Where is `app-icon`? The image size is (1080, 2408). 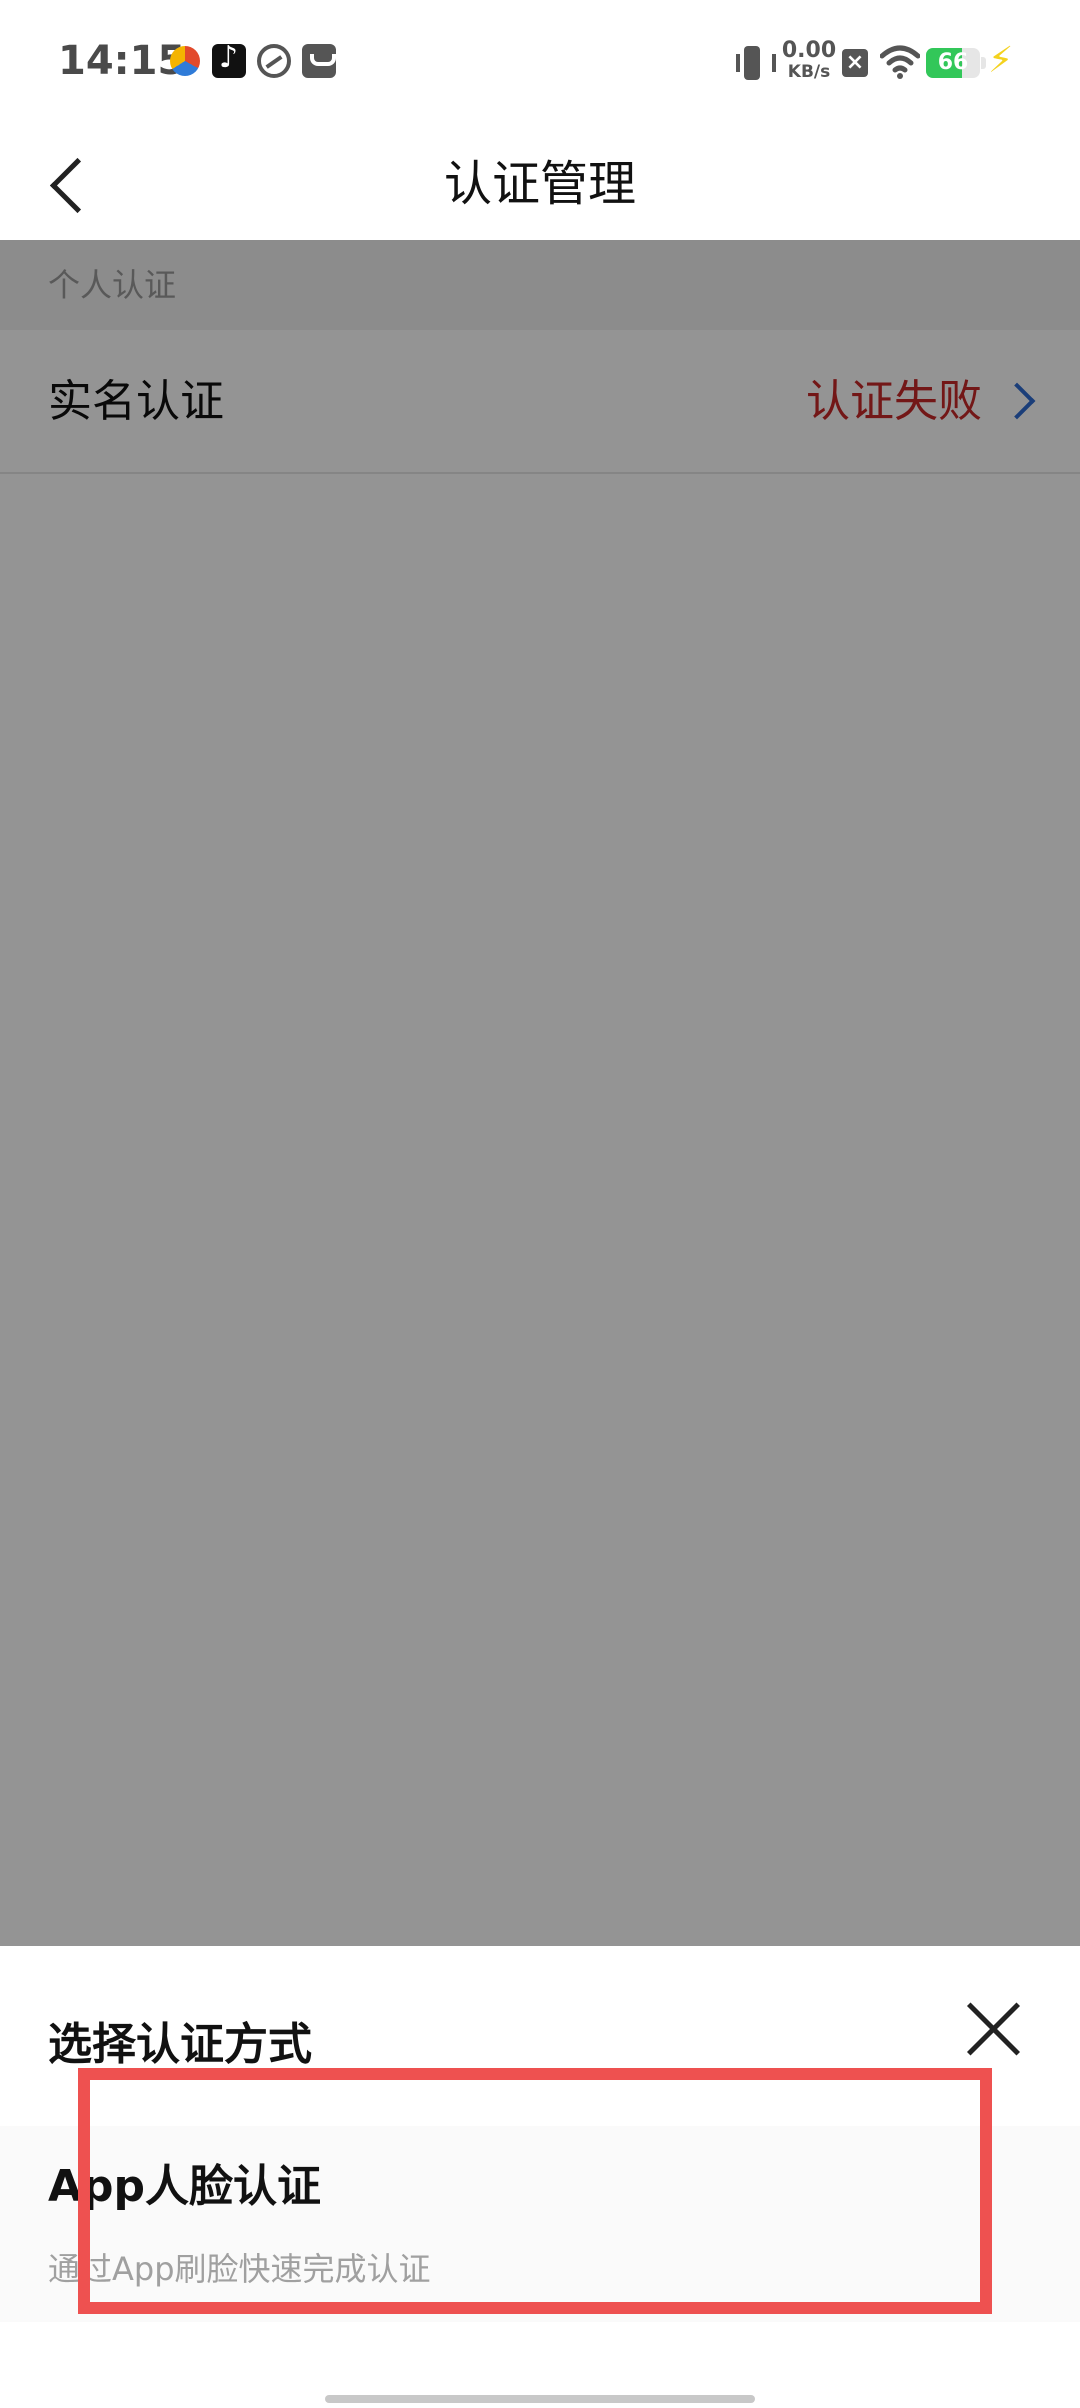
app-icon is located at coordinates (185, 61).